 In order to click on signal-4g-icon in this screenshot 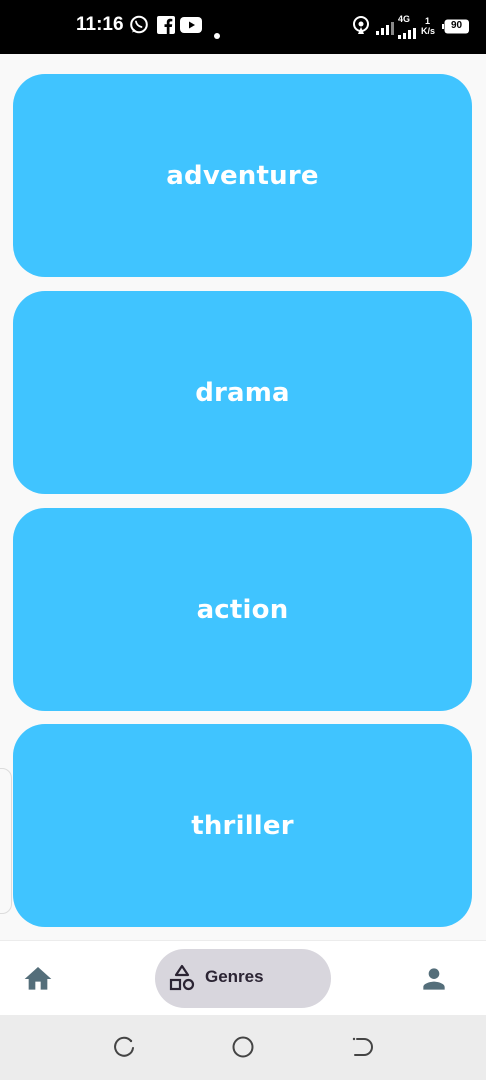, I will do `click(407, 33)`.